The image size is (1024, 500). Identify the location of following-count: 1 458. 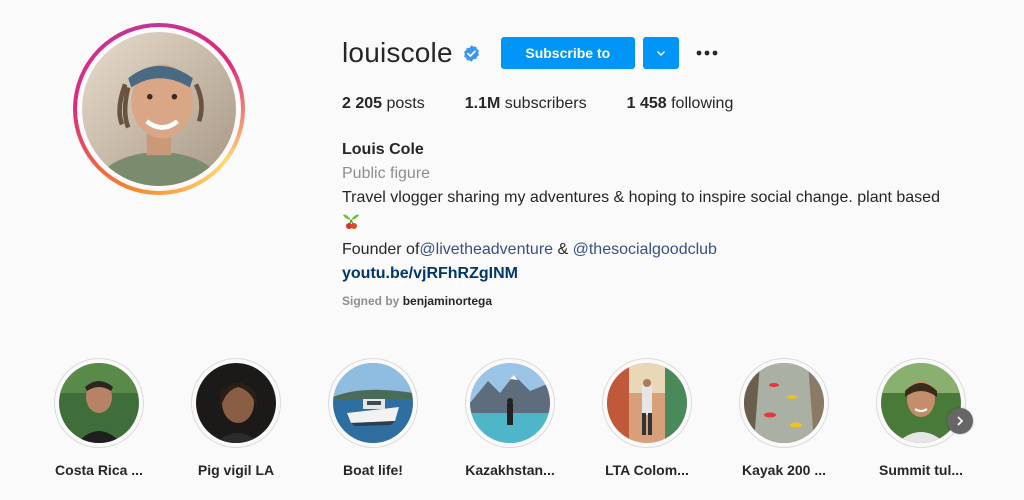
(646, 103).